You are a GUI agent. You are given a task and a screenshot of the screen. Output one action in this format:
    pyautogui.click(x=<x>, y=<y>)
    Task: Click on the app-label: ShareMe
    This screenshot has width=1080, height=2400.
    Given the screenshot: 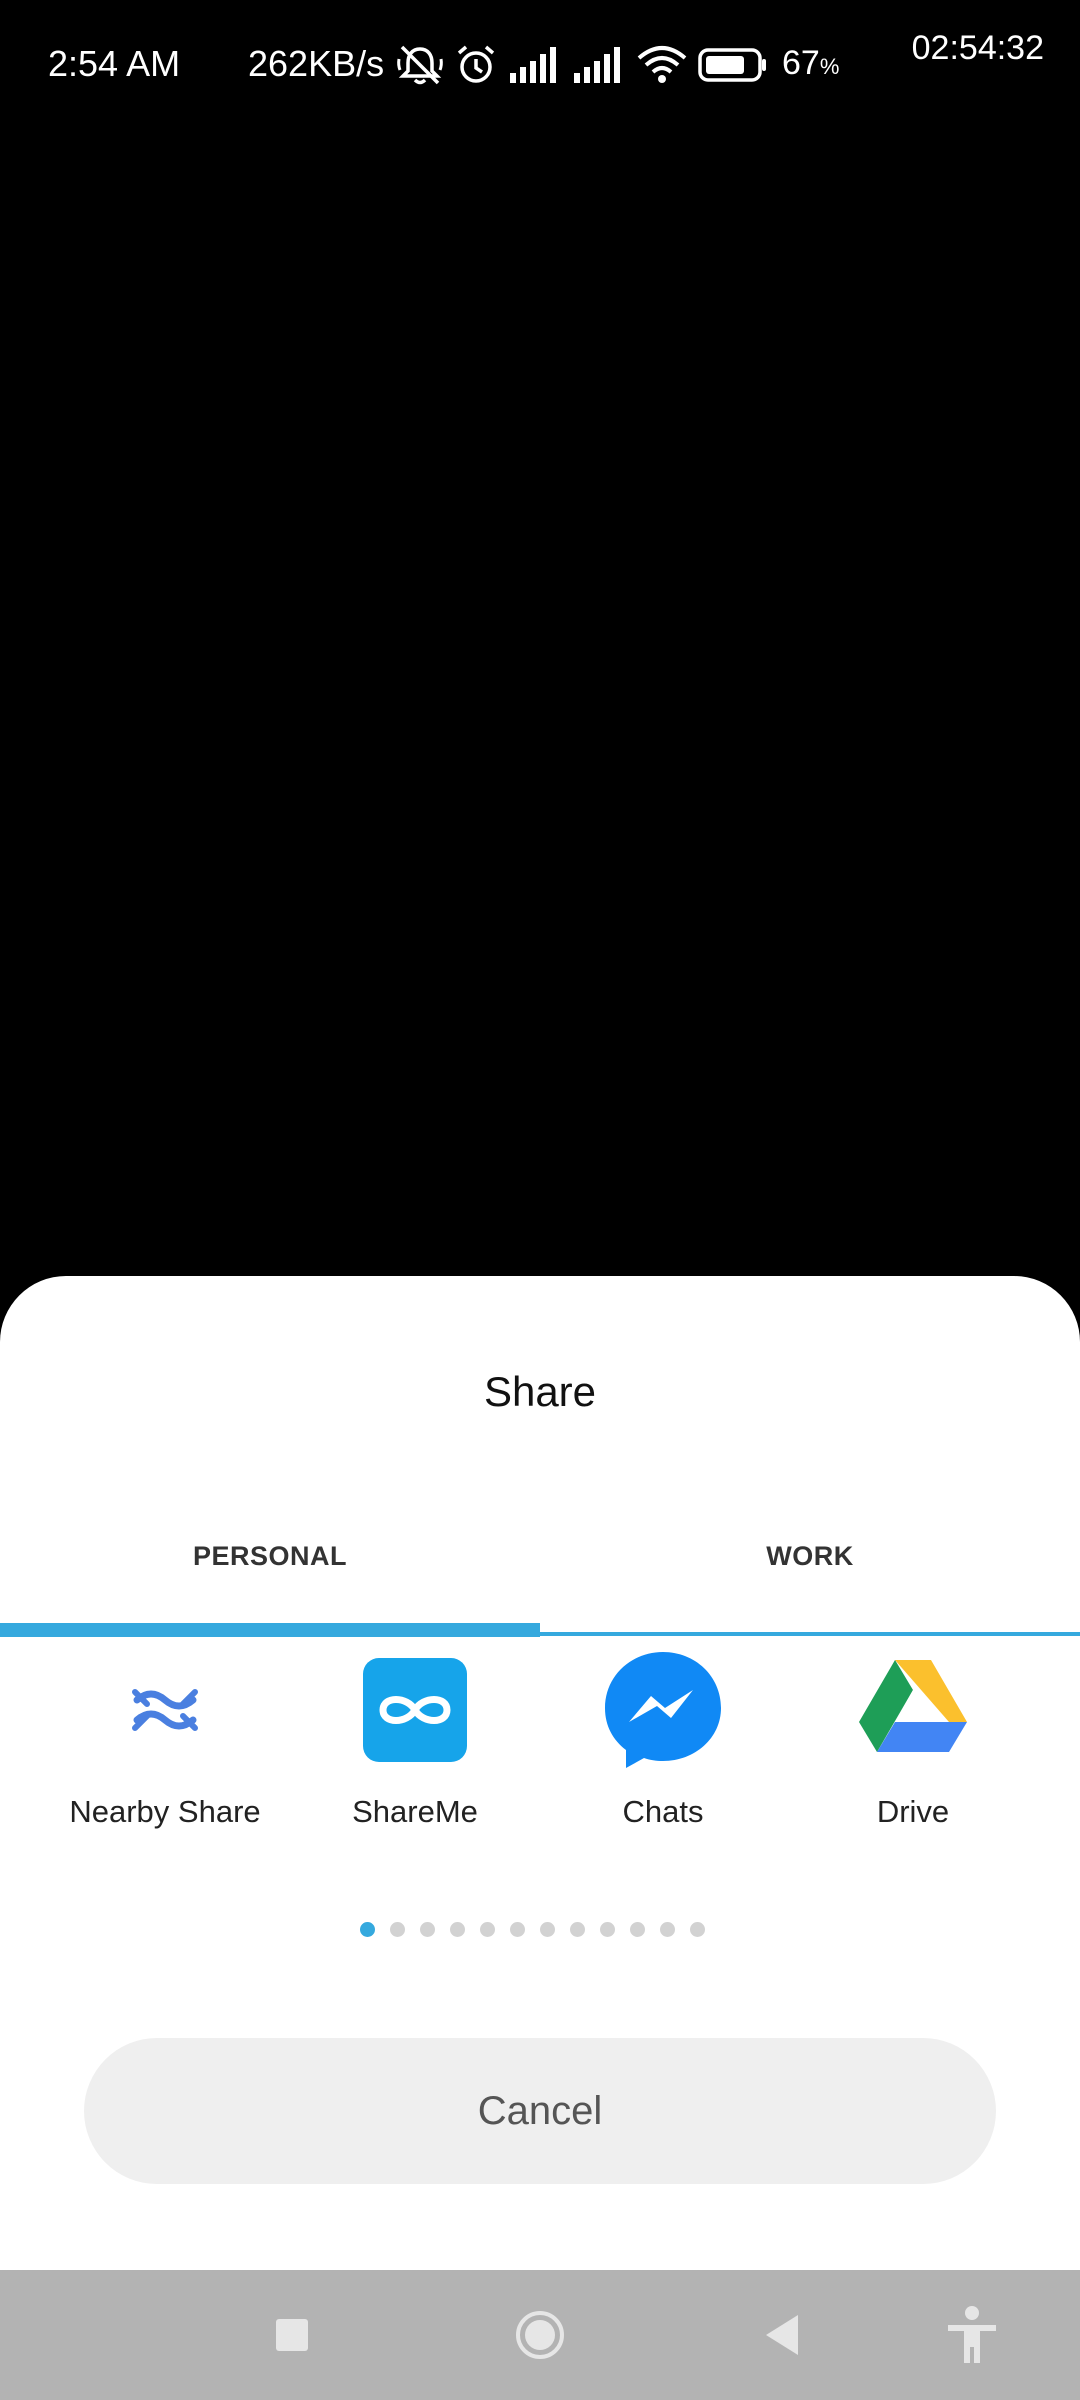 What is the action you would take?
    pyautogui.click(x=415, y=1811)
    